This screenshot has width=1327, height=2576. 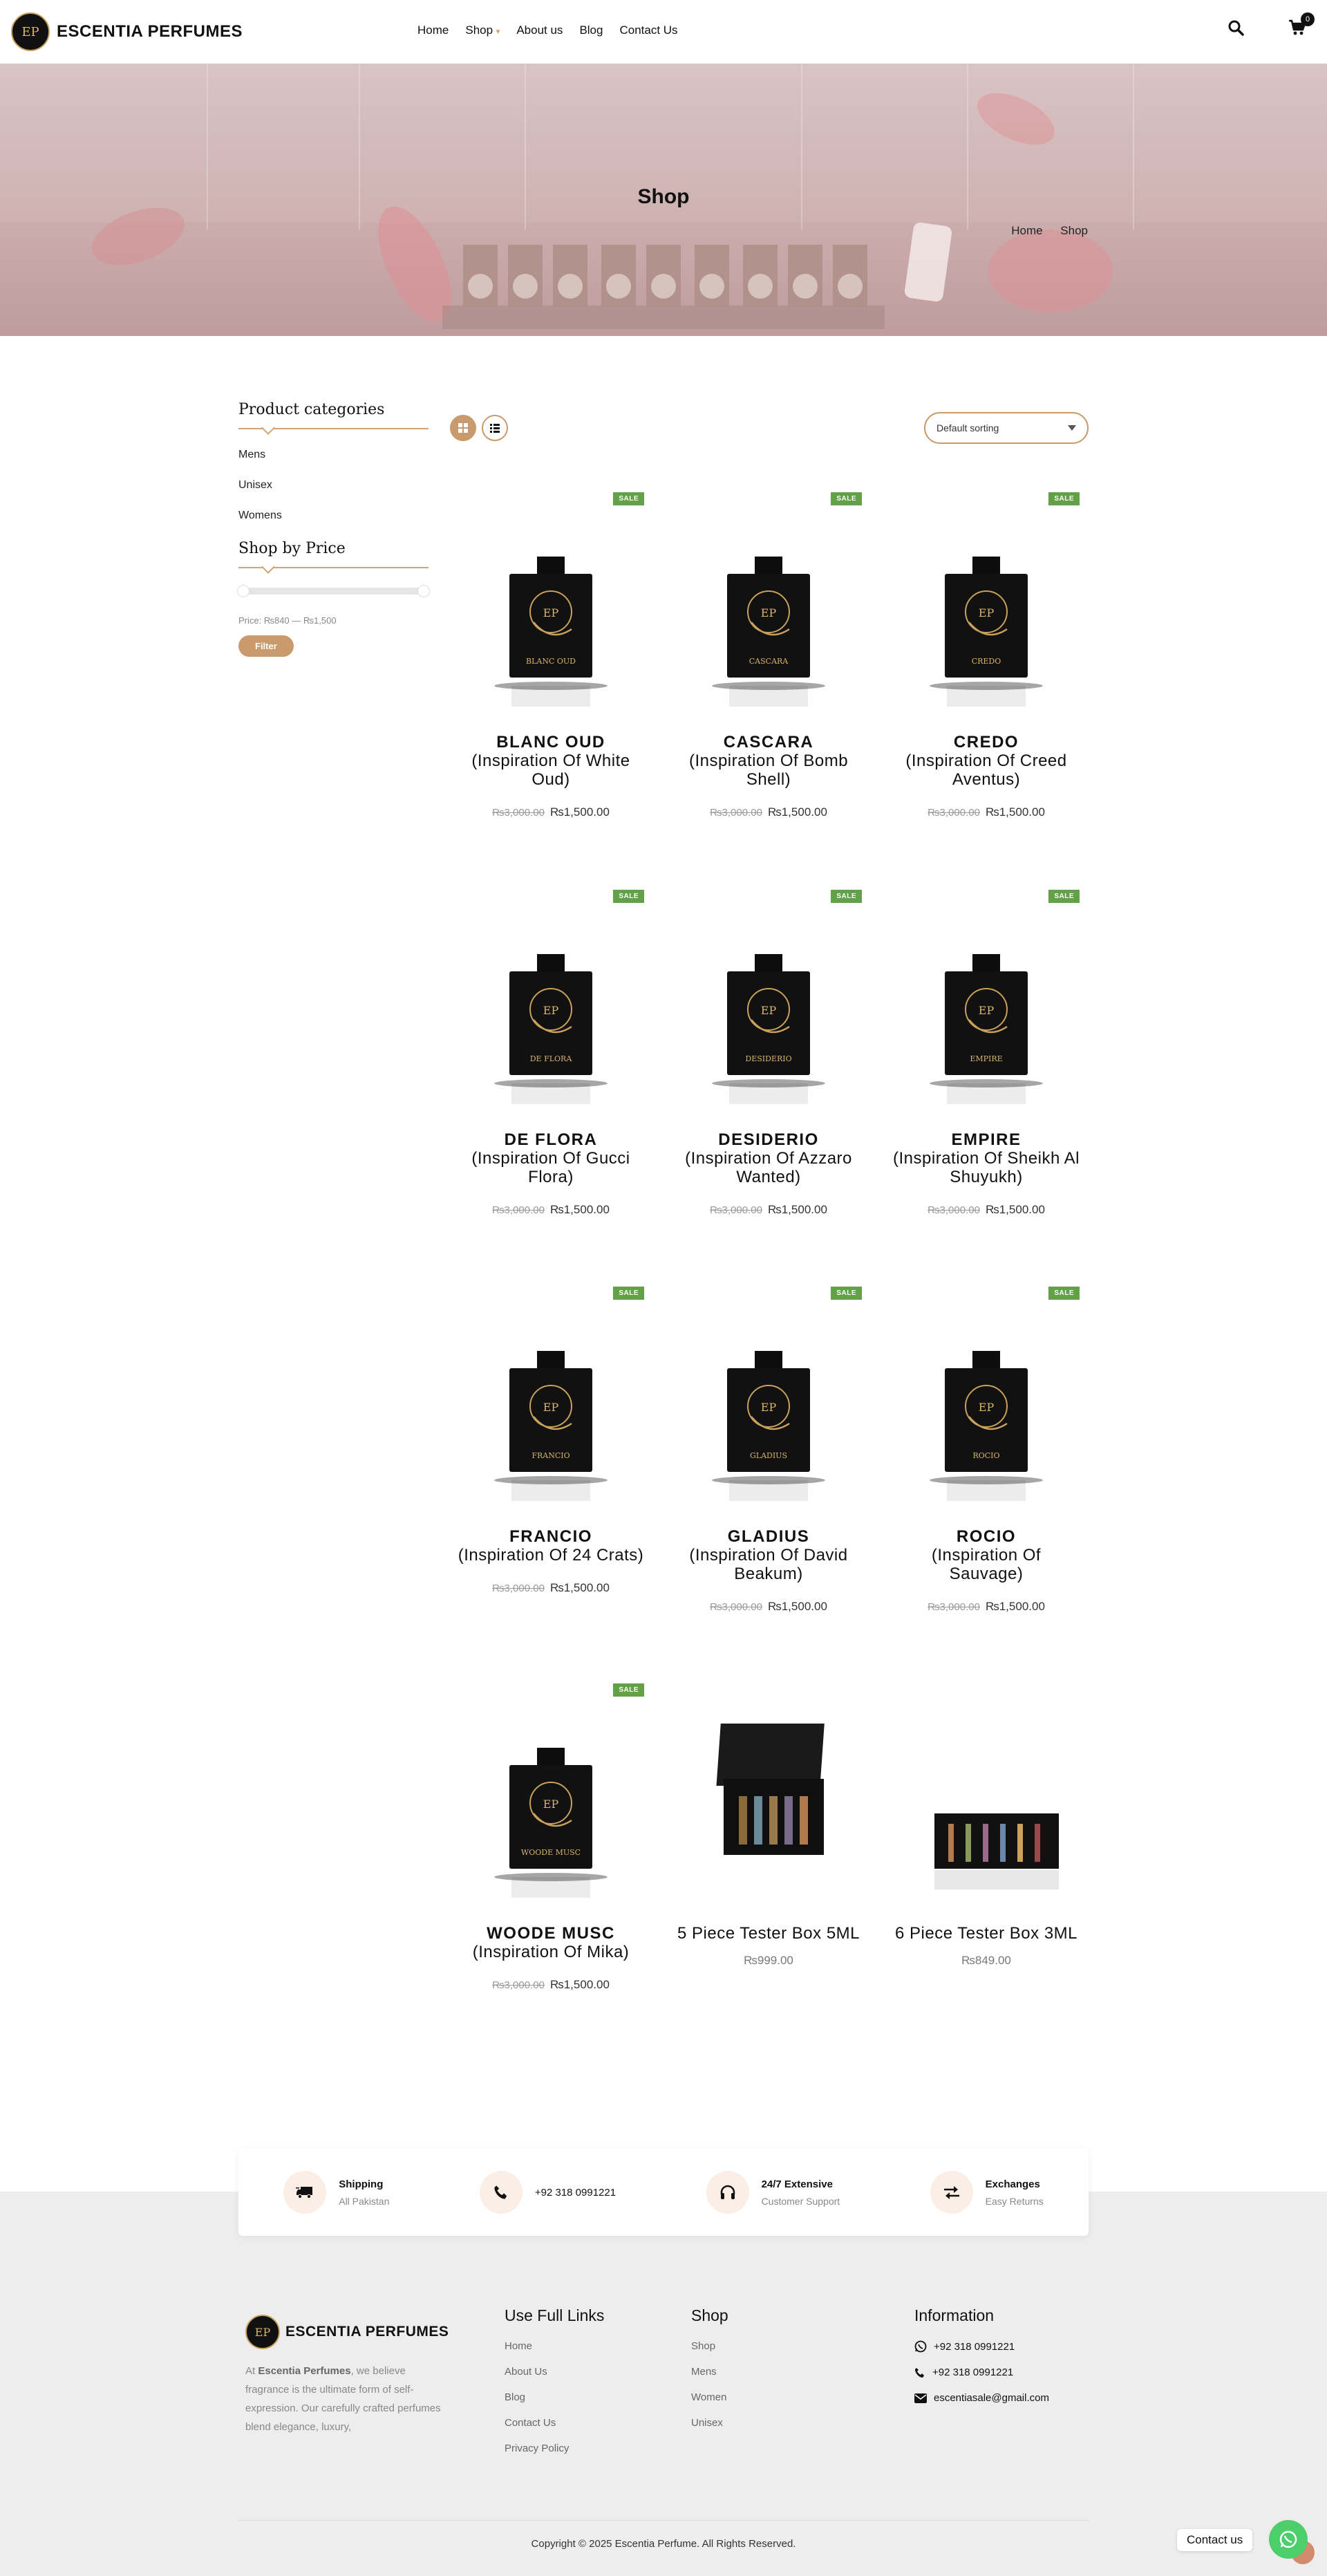 What do you see at coordinates (768, 1139) in the screenshot?
I see `product-name: DESIDERIO` at bounding box center [768, 1139].